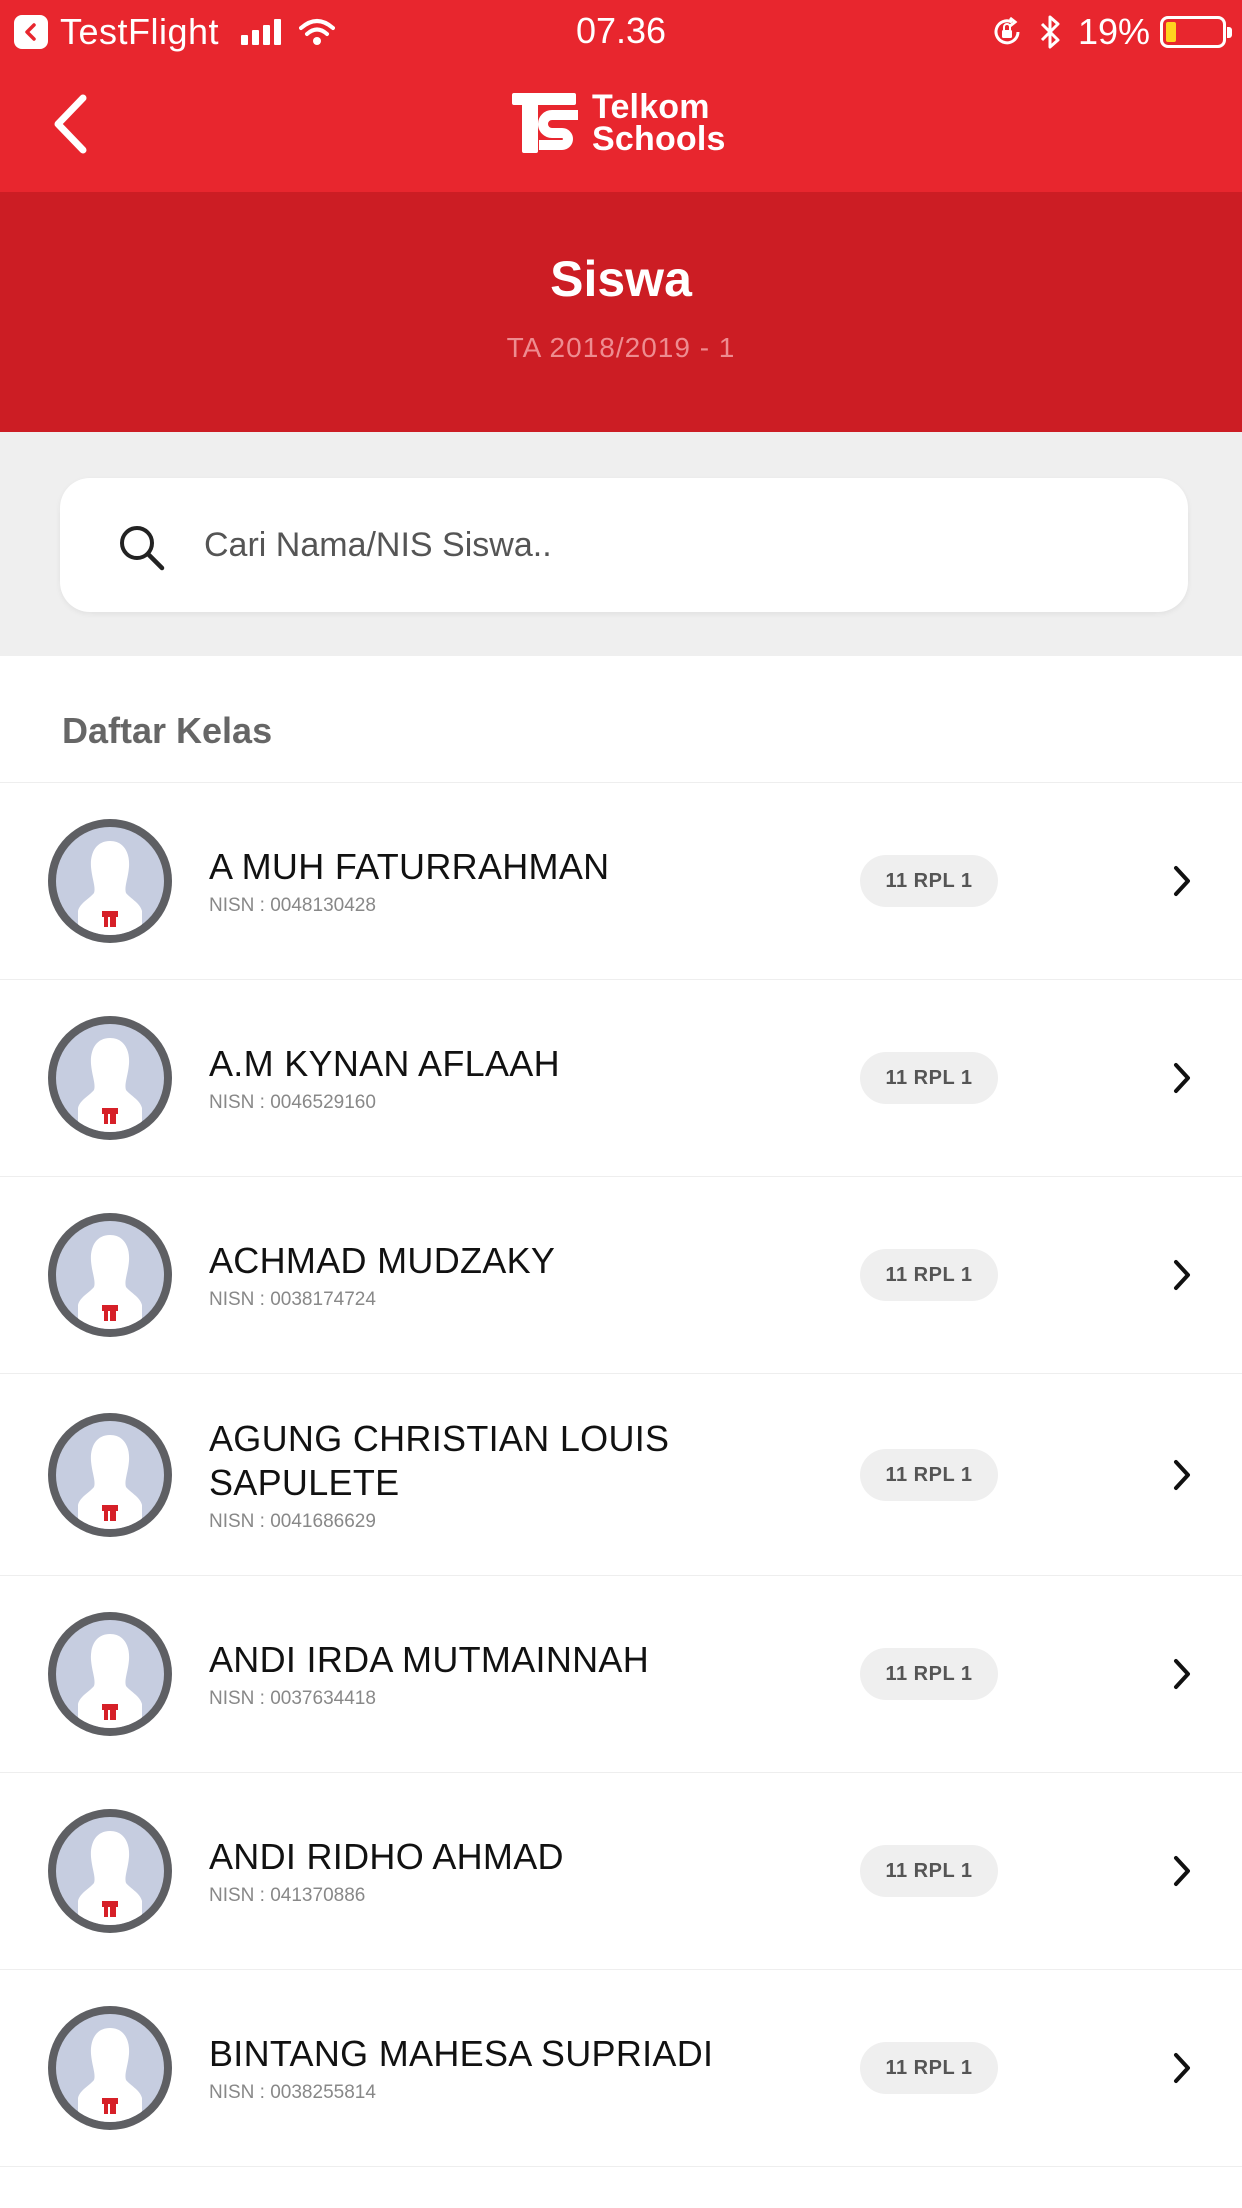  Describe the element at coordinates (651, 107) in the screenshot. I see `logo-text-line1: Telkom` at that location.